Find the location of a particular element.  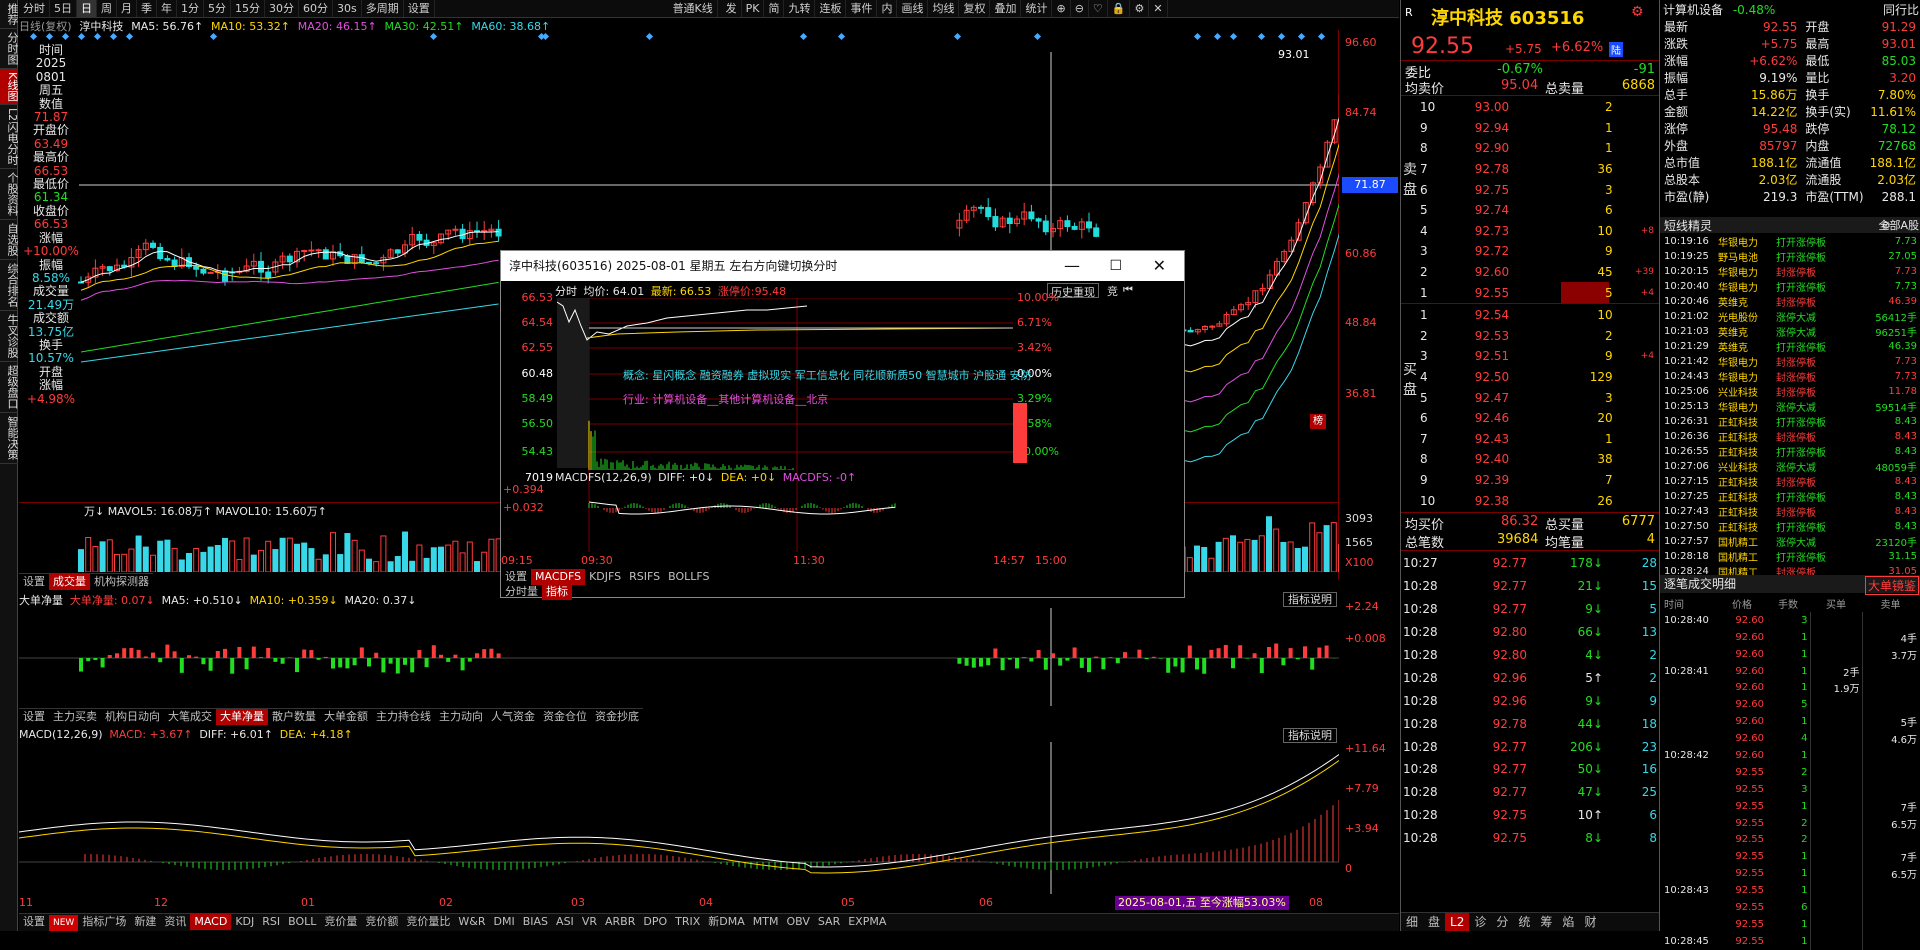

volume-tab-2: 机构探测器 is located at coordinates (121, 582).